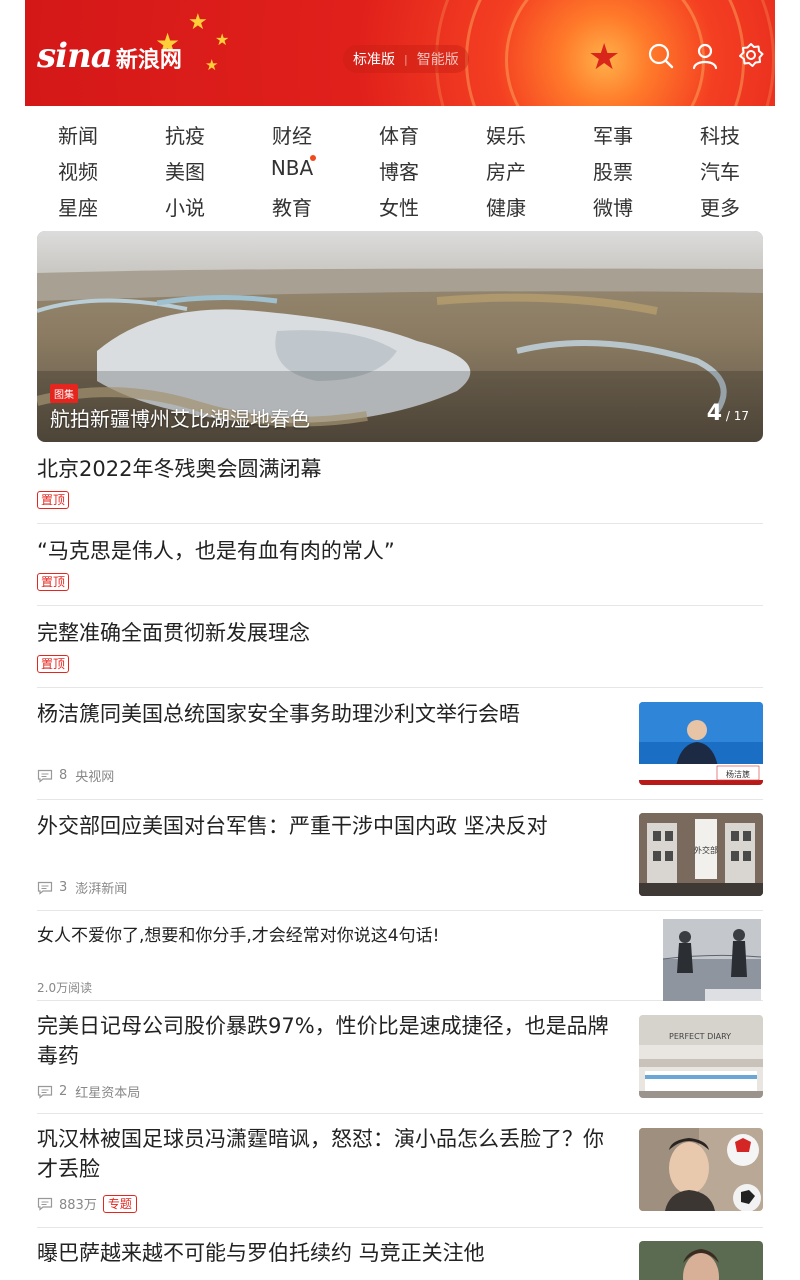 The width and height of the screenshot is (800, 1280). What do you see at coordinates (438, 59) in the screenshot?
I see `version-smart: 智能版` at bounding box center [438, 59].